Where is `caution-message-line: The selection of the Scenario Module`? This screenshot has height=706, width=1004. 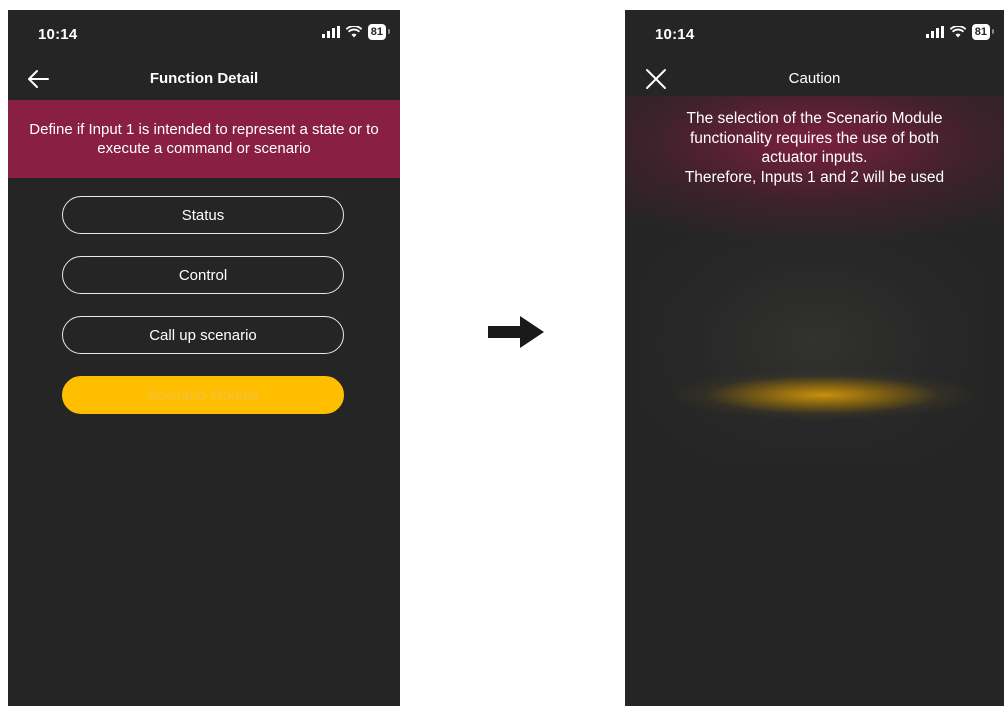
caution-message-line: The selection of the Scenario Module is located at coordinates (814, 118).